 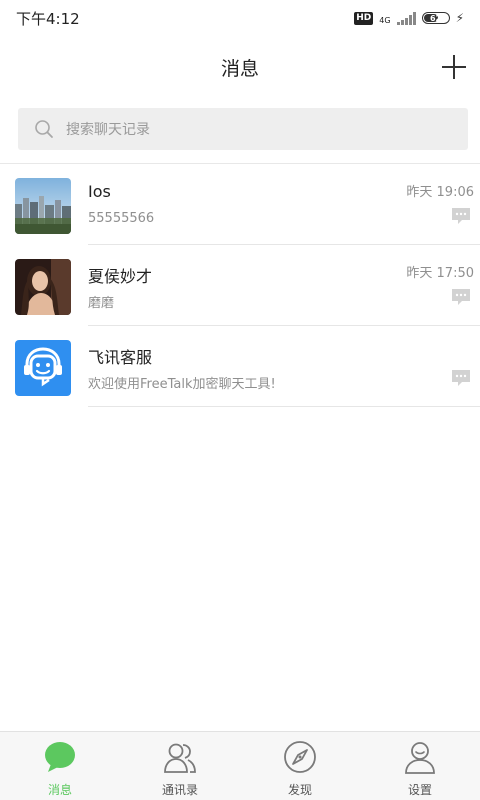 I want to click on customer-service-headset-icon, so click(x=43, y=368).